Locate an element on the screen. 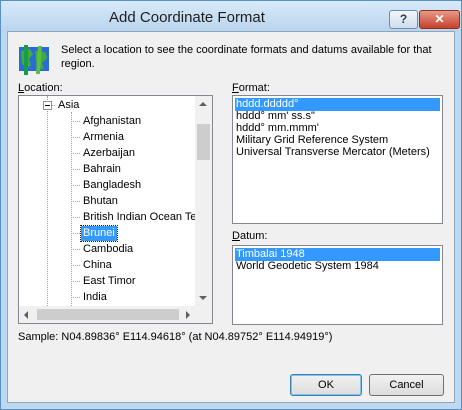 This screenshot has width=462, height=410. datum-list: Timbalai 1948 World Geodetic System 1984 is located at coordinates (337, 285).